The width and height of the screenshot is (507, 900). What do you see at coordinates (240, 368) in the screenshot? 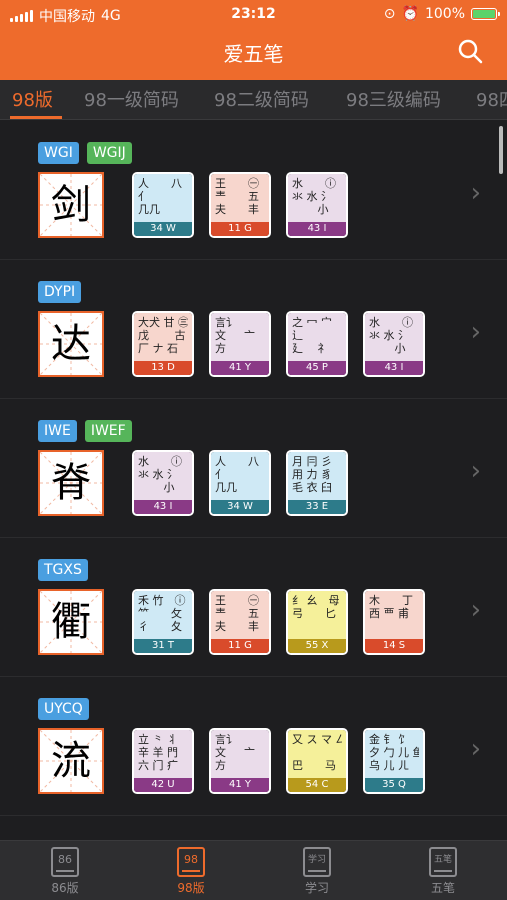
I see `key-code-label: 41 Y` at bounding box center [240, 368].